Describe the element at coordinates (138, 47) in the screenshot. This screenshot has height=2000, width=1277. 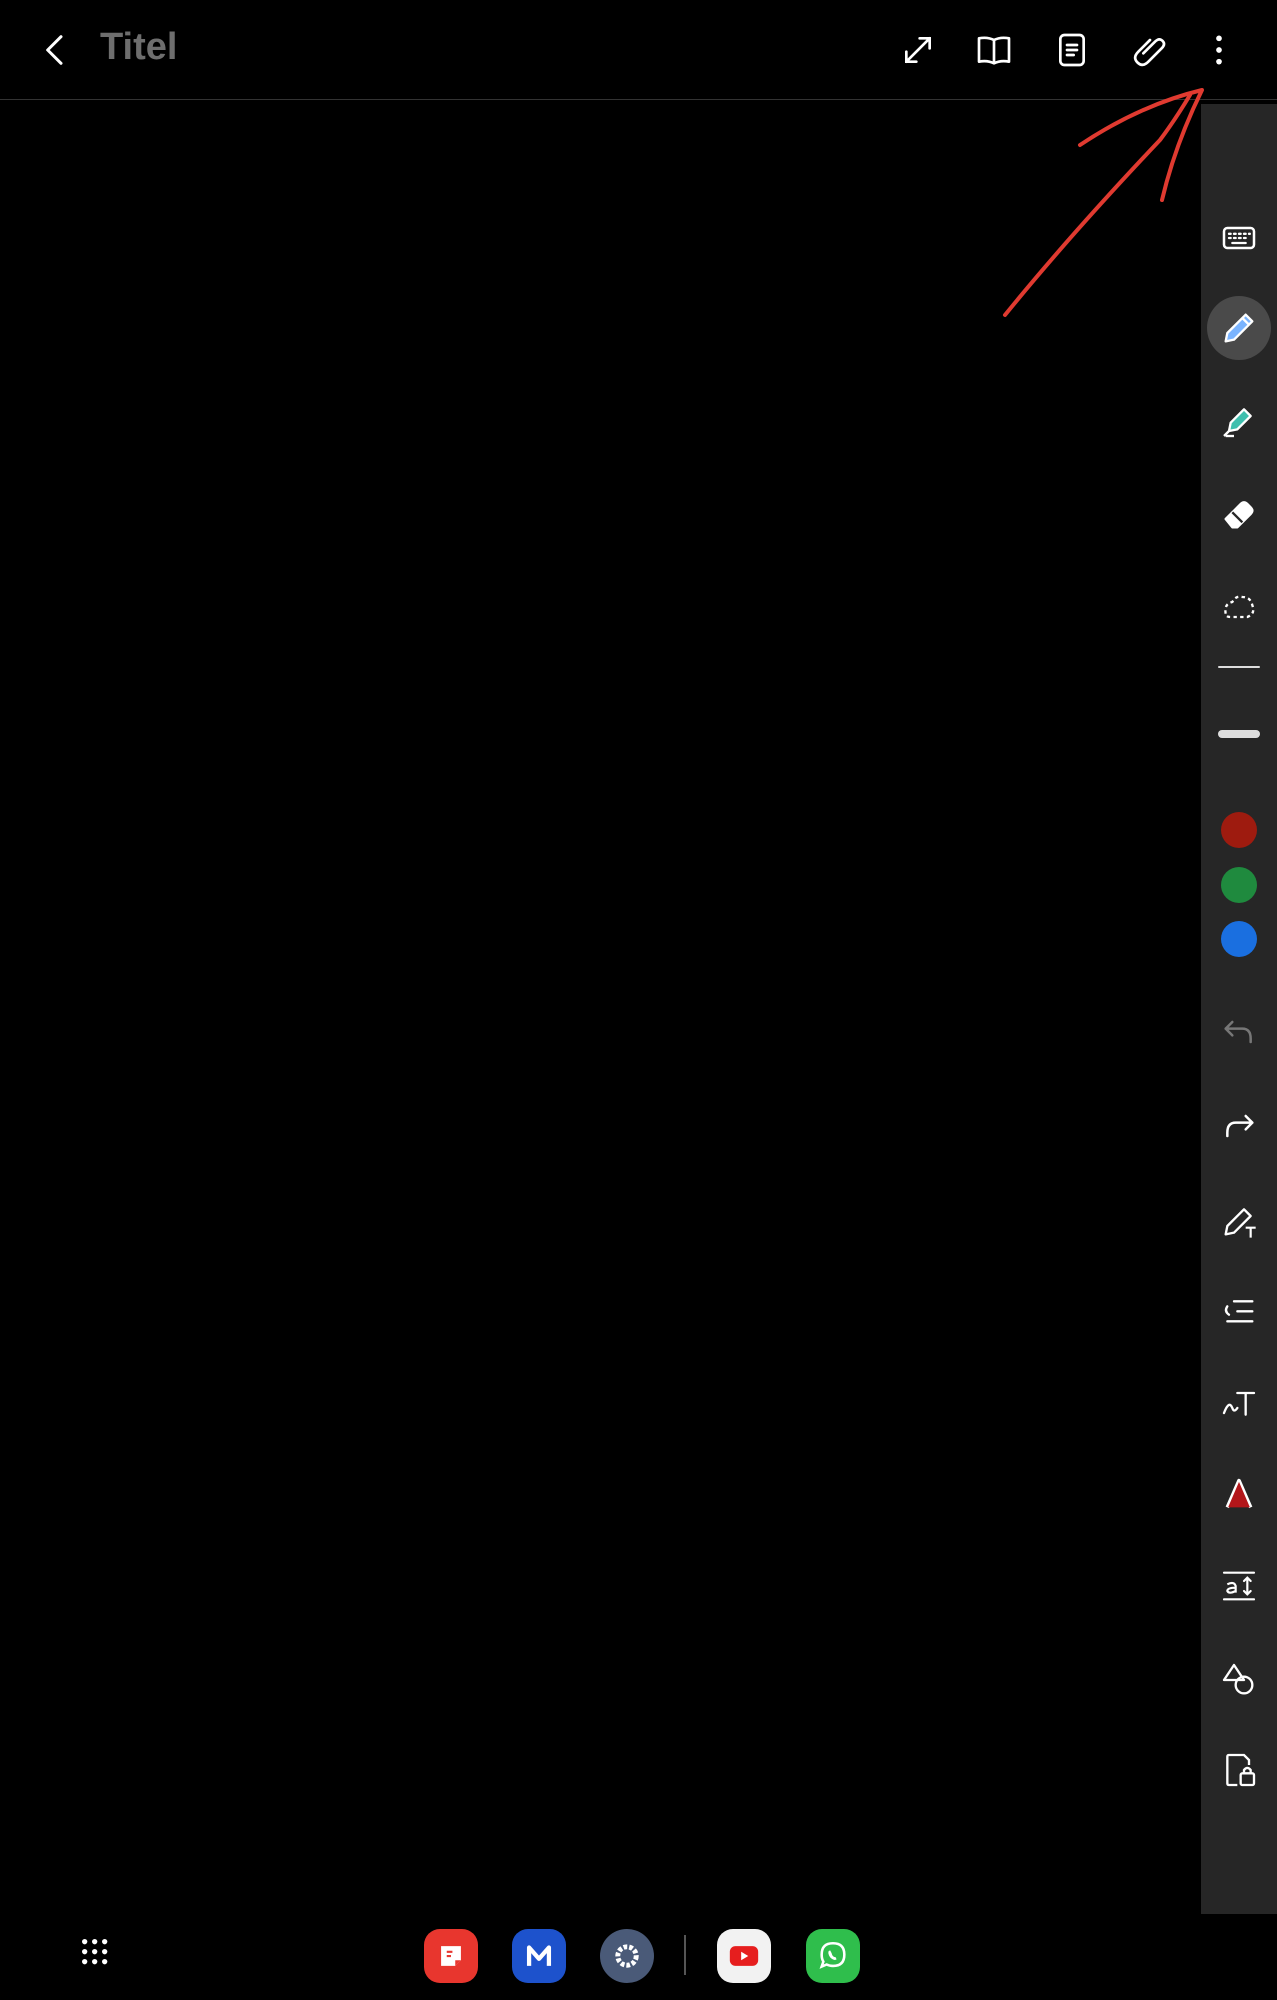
I see `page-title: Titel` at that location.